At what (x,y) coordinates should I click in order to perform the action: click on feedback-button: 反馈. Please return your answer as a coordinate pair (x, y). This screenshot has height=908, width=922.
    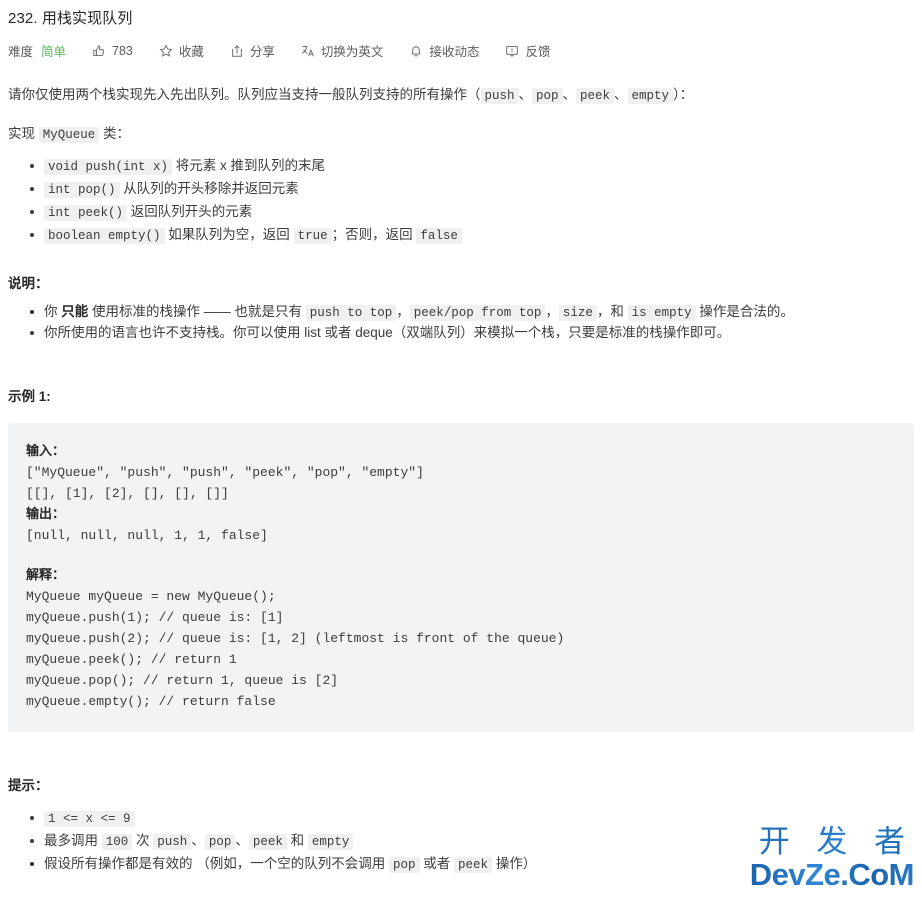
    Looking at the image, I should click on (527, 50).